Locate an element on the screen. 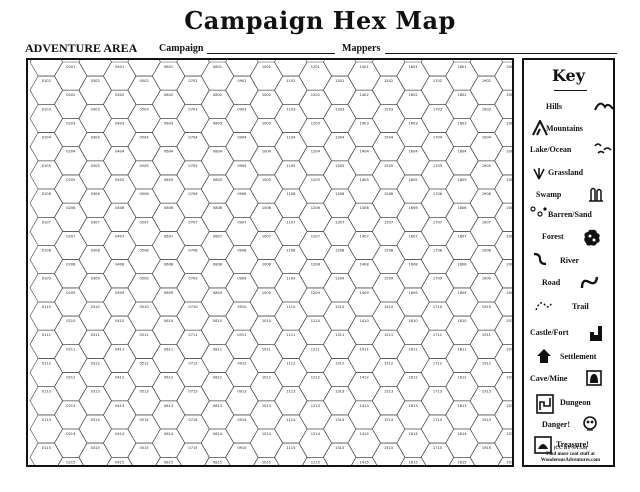 The image size is (640, 492). hex-number: 0211 is located at coordinates (70, 349).